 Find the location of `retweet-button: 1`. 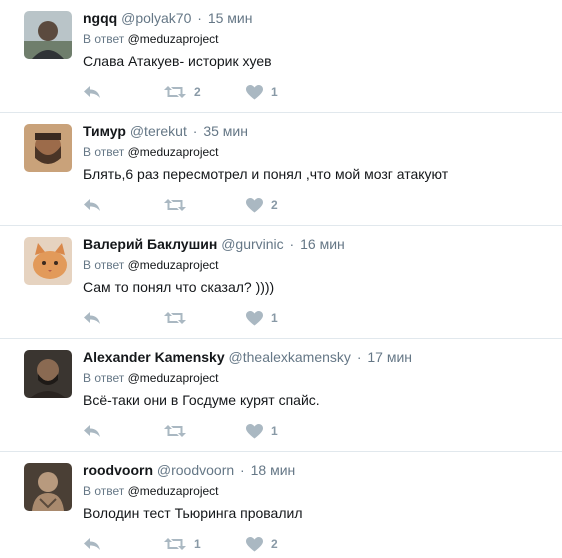

retweet-button: 1 is located at coordinates (182, 544).